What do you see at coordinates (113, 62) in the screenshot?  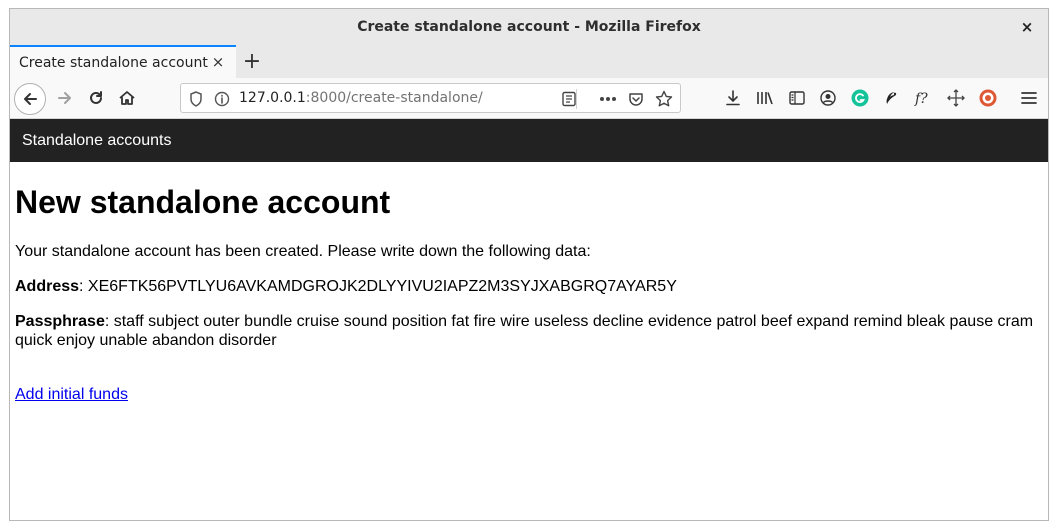 I see `tab-label: Create standalone account` at bounding box center [113, 62].